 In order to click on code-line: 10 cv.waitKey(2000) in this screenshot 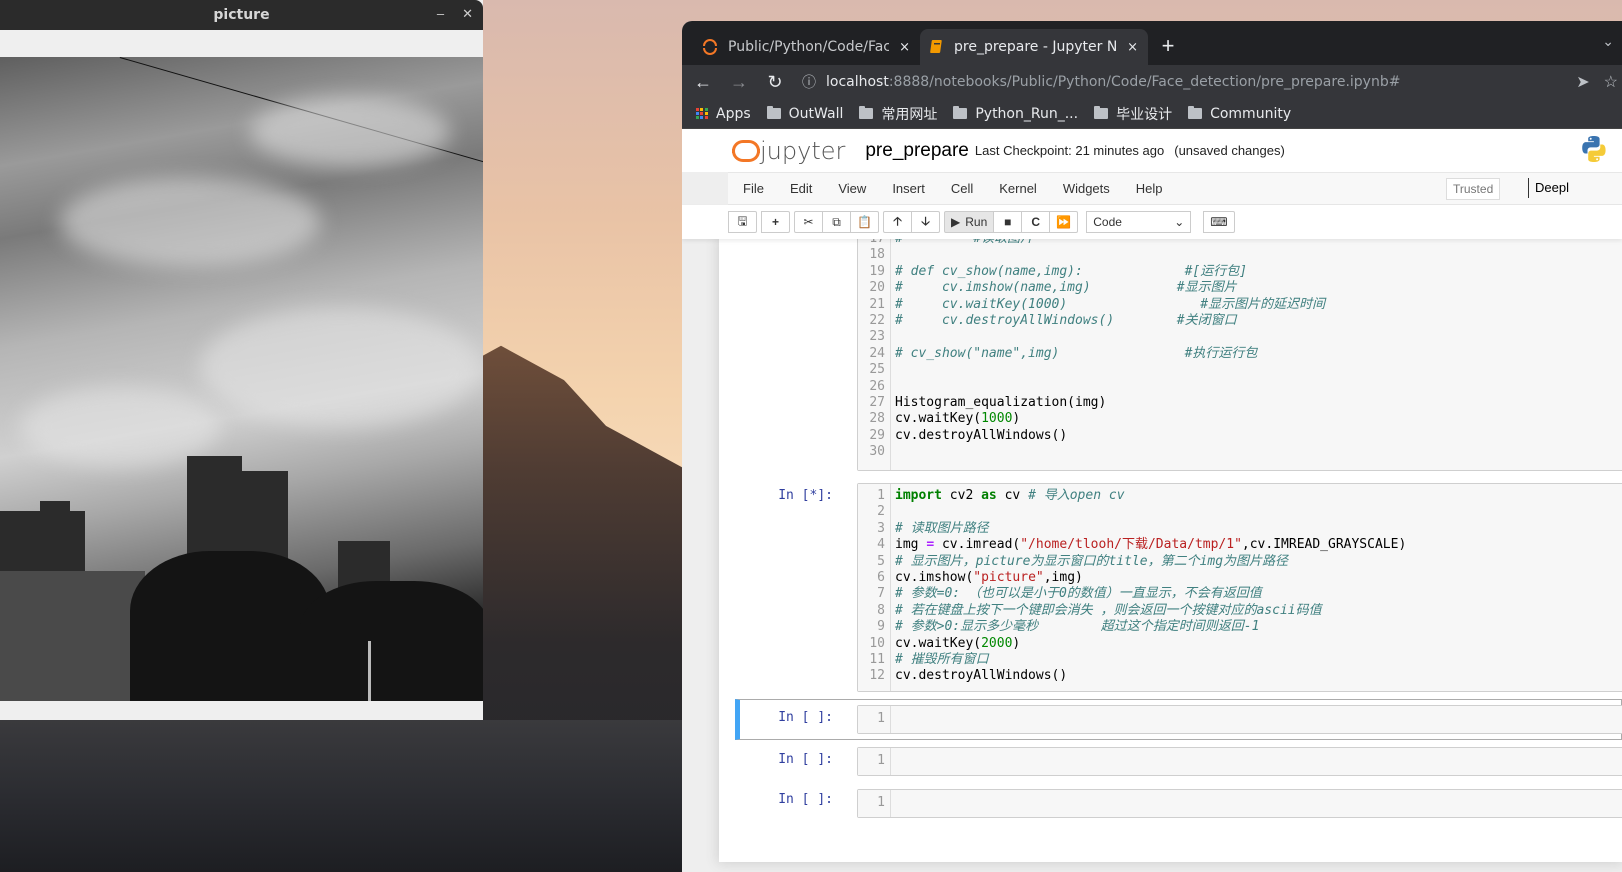, I will do `click(1240, 644)`.